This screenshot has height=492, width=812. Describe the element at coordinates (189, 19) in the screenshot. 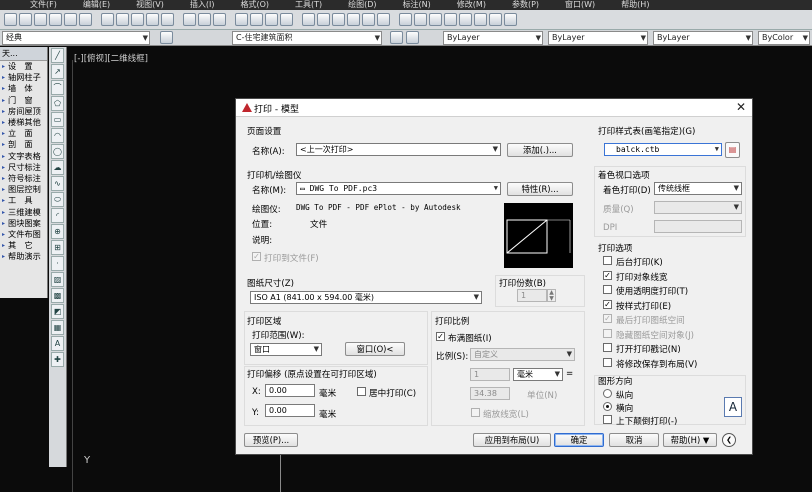

I see `undo-icon` at that location.